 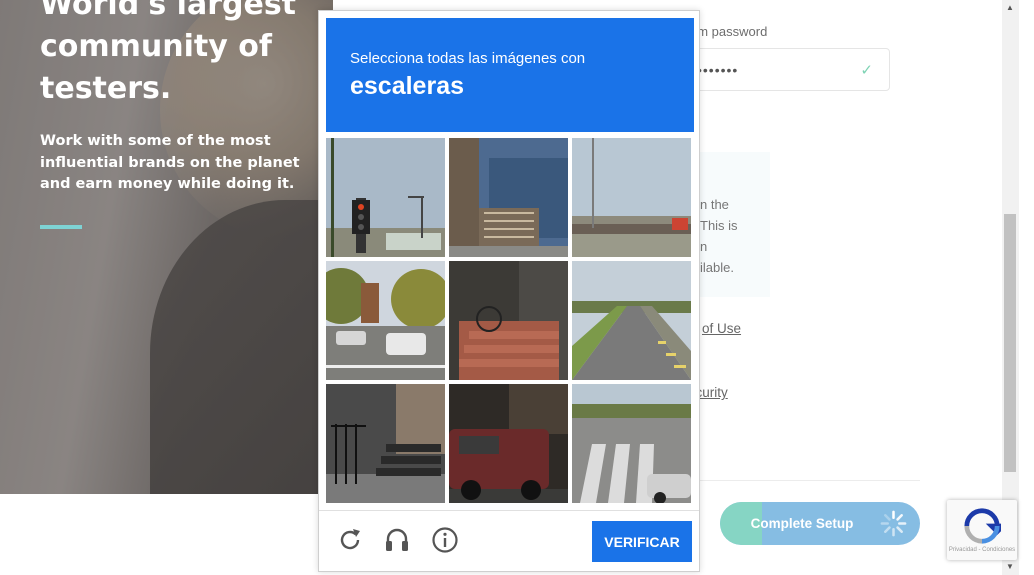 I want to click on tile-image-brick-stairs, so click(x=508, y=320).